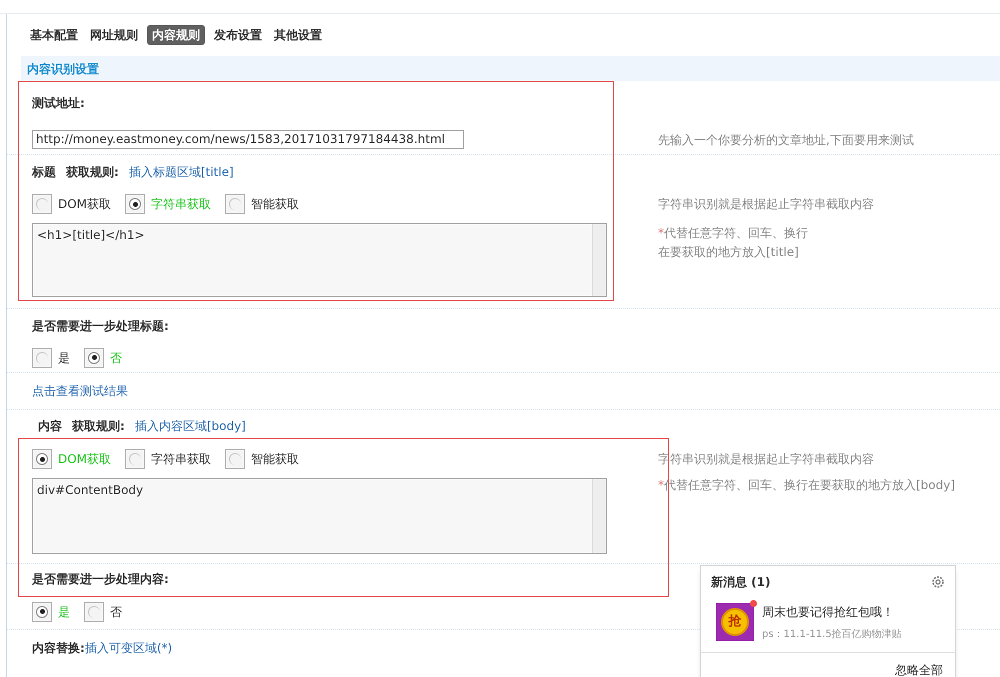 Image resolution: width=1000 pixels, height=677 pixels. Describe the element at coordinates (735, 622) in the screenshot. I see `app-badge: 抢` at that location.